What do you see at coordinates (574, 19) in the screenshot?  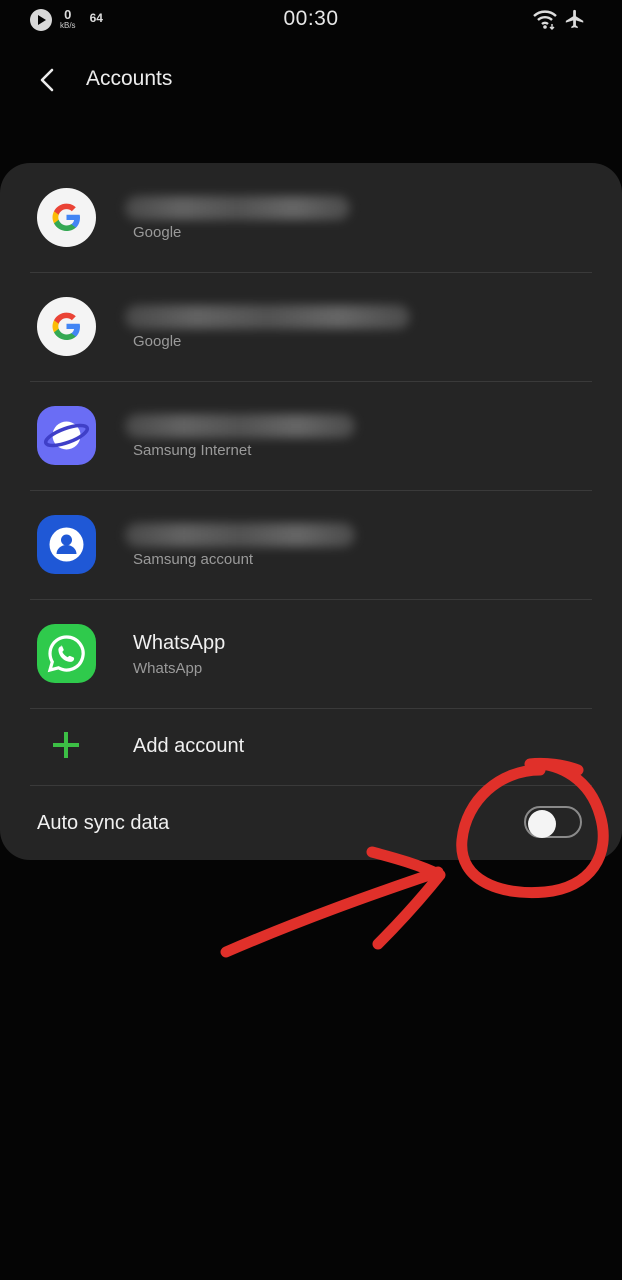 I see `airplane-icon` at bounding box center [574, 19].